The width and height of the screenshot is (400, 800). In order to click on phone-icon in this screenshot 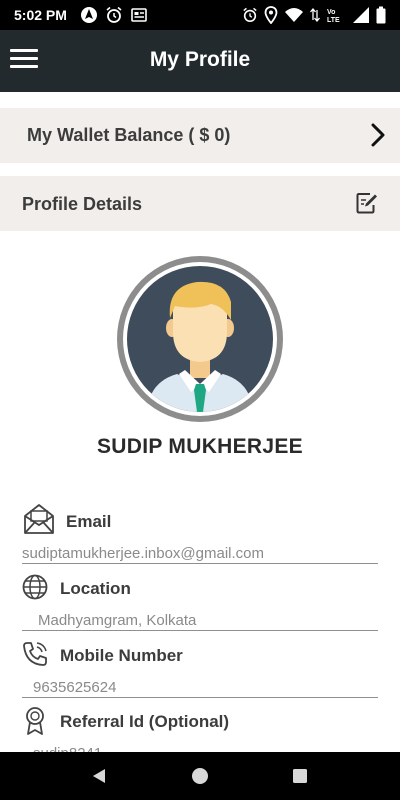, I will do `click(35, 654)`.